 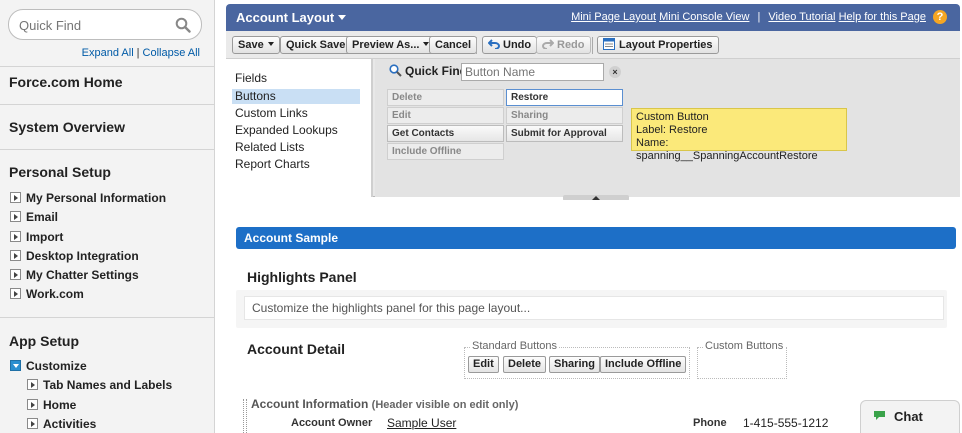 What do you see at coordinates (302, 277) in the screenshot?
I see `highlights-panel-title: Highlights Panel` at bounding box center [302, 277].